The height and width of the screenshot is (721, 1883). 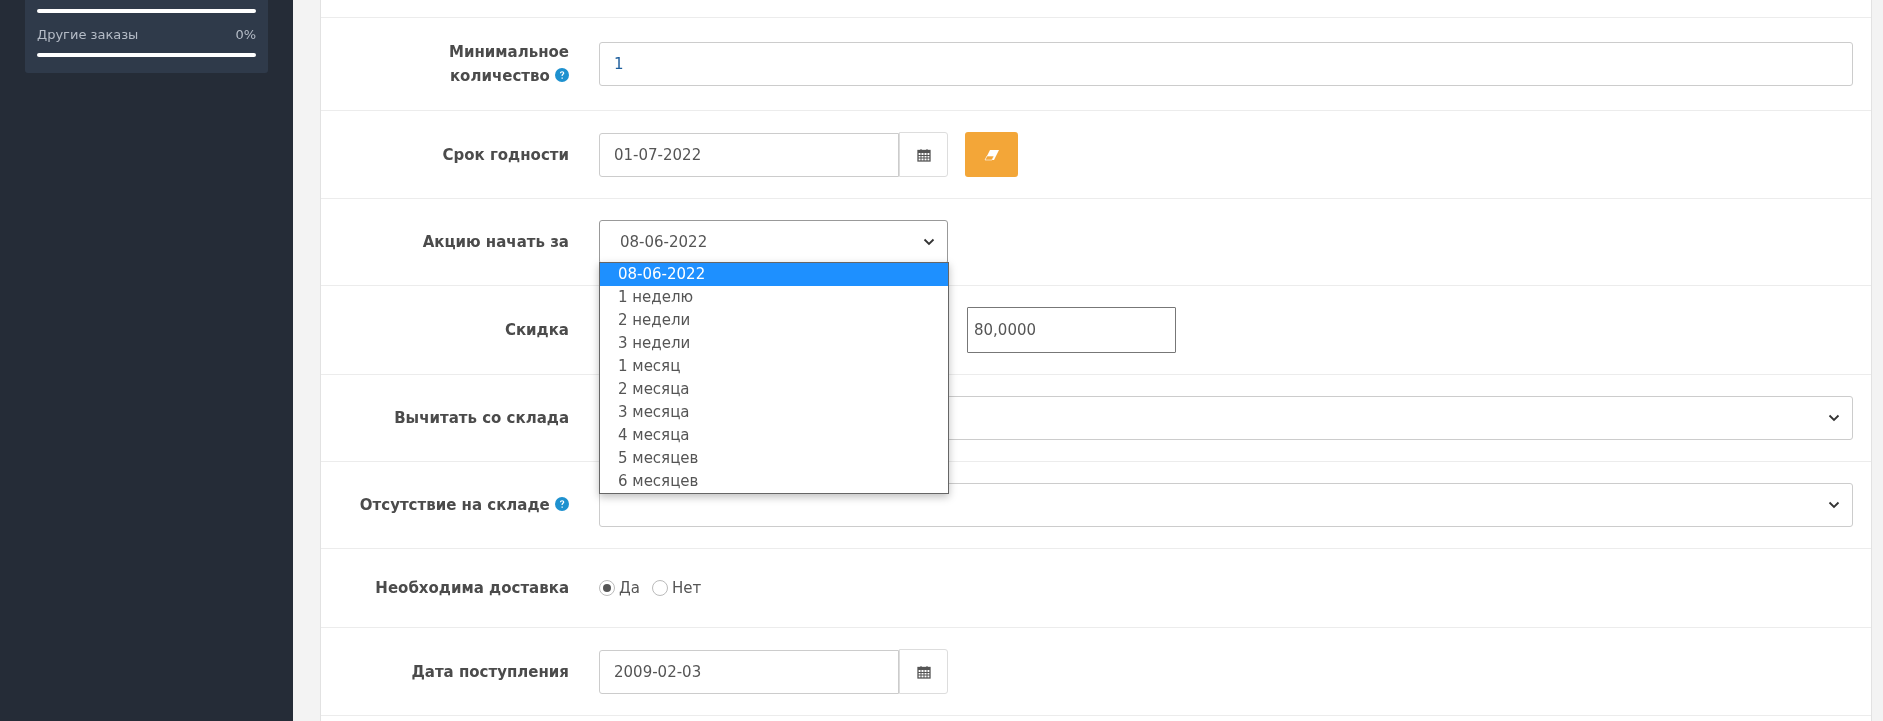 I want to click on field-label: Скидка, so click(x=536, y=330).